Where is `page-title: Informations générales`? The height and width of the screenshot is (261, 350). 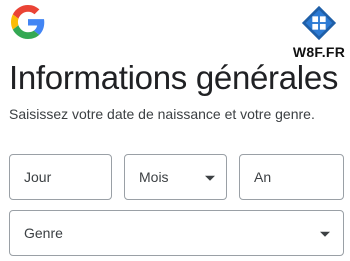
page-title: Informations générales is located at coordinates (174, 77).